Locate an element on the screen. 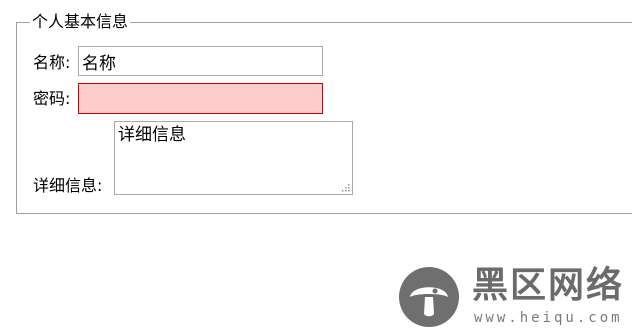 This screenshot has width=632, height=335. watermark-title: 黑区网络 is located at coordinates (548, 285).